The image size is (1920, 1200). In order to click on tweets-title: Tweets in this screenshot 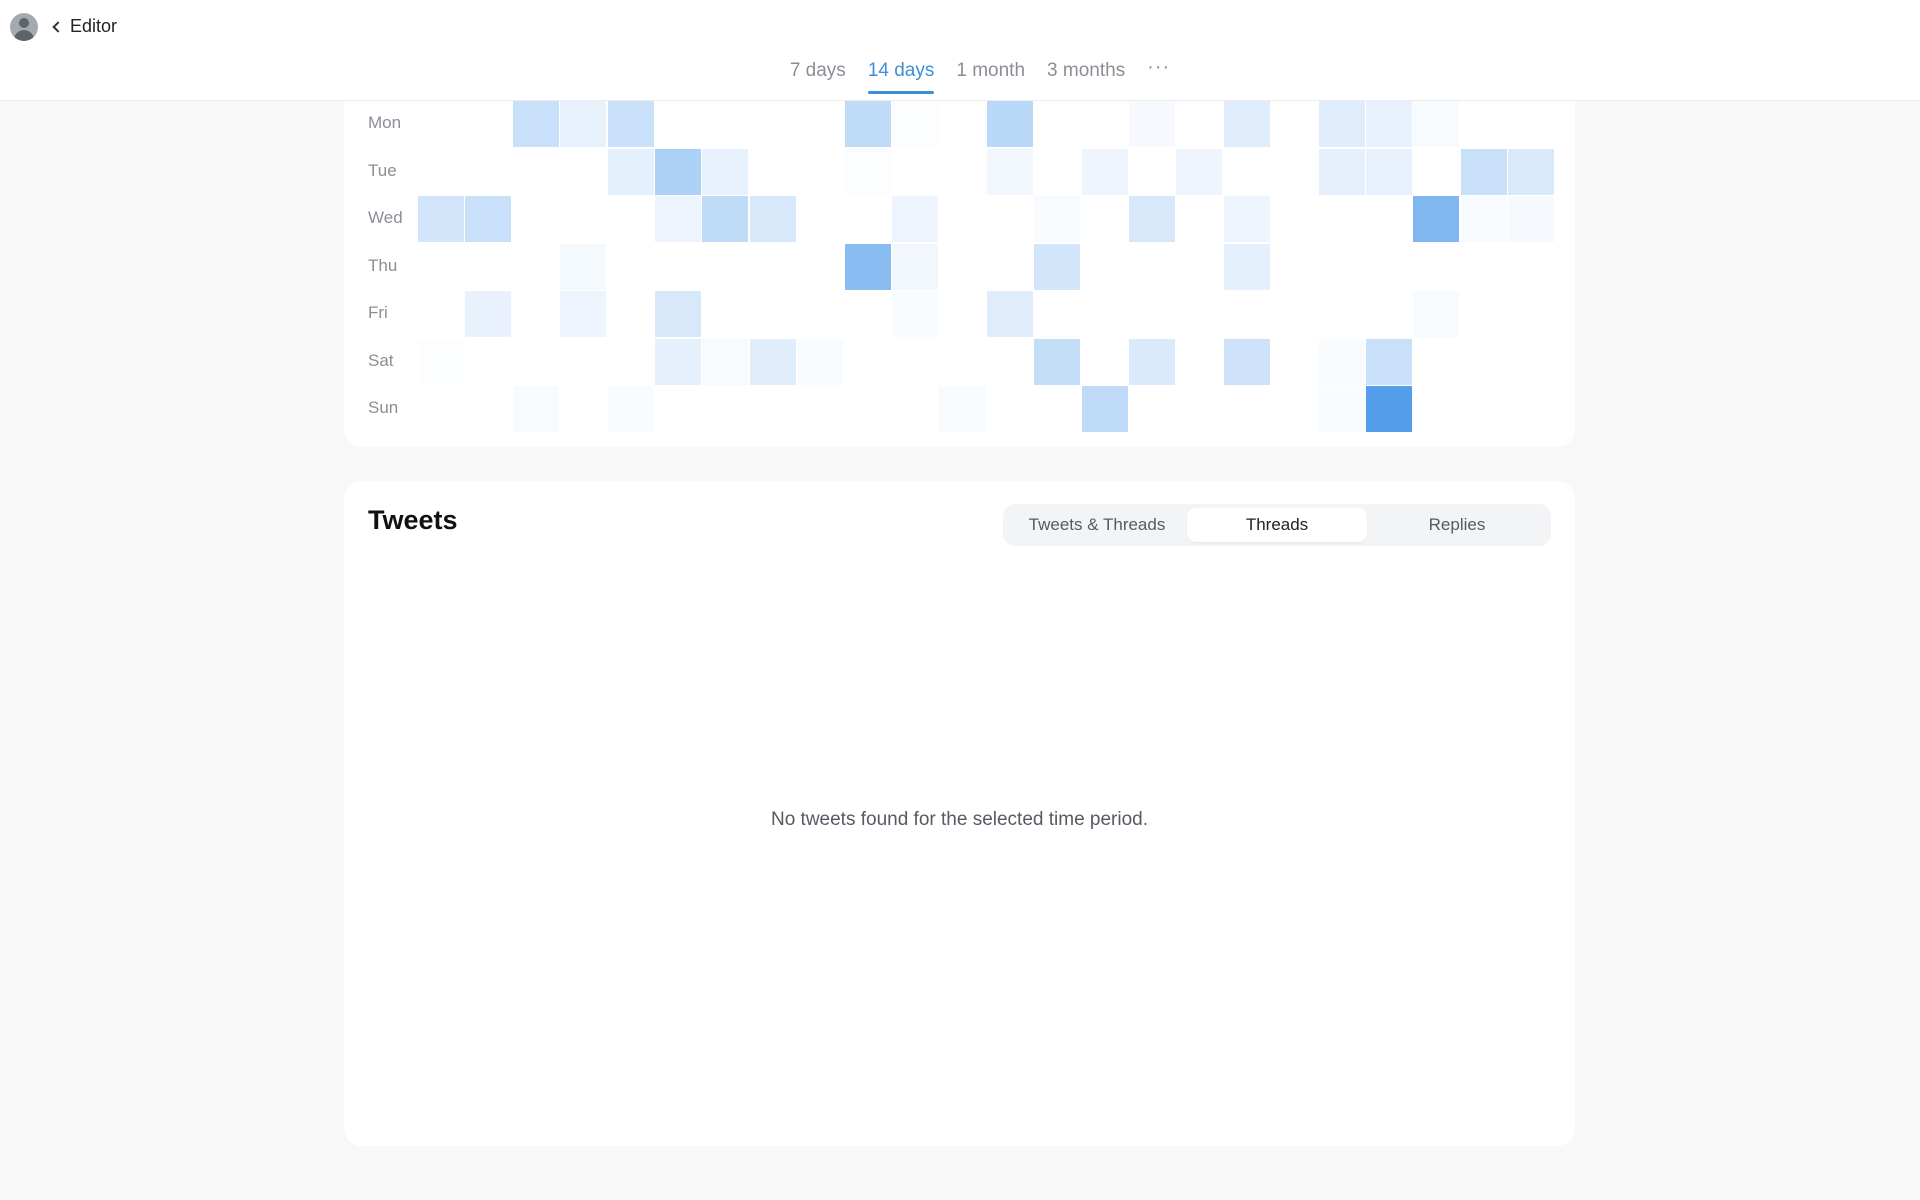, I will do `click(413, 520)`.